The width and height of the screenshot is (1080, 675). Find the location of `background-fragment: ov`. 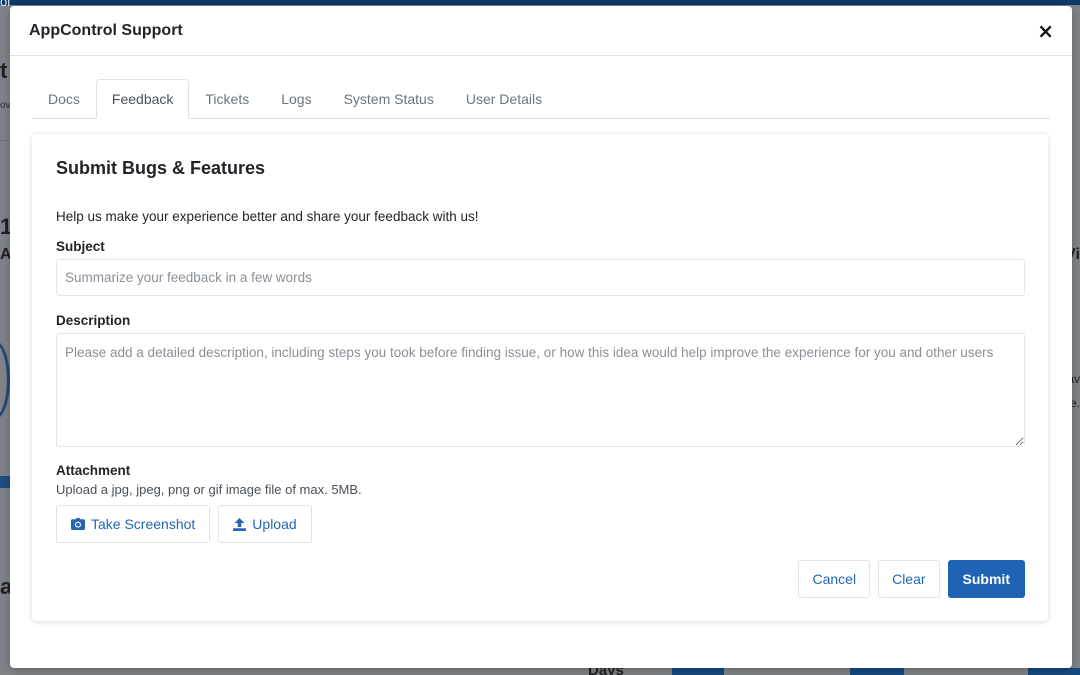

background-fragment: ov is located at coordinates (5, 105).